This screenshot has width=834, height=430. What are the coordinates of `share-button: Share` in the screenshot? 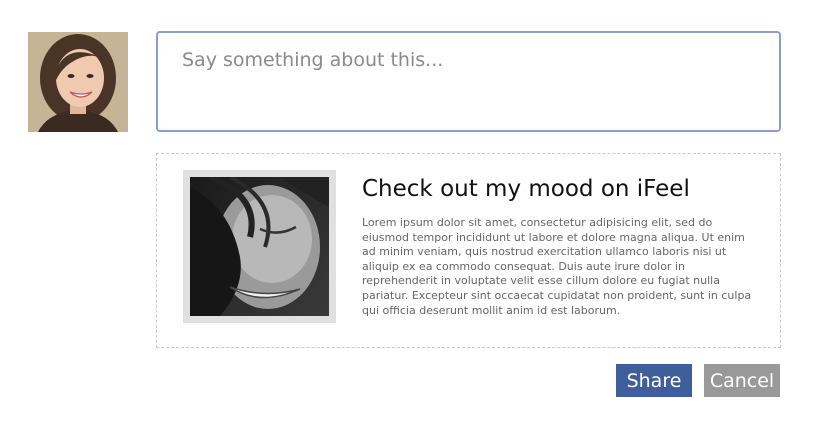 It's located at (654, 380).